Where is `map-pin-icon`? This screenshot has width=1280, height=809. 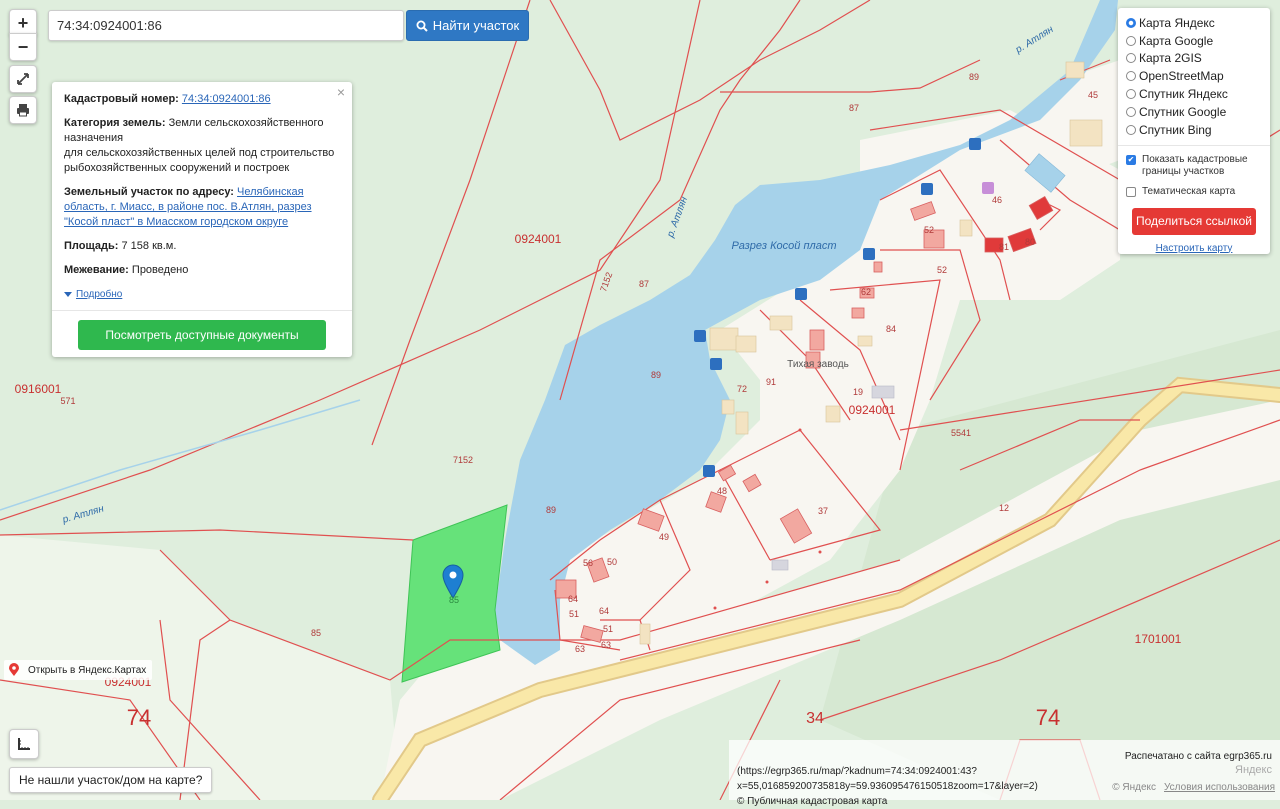
map-pin-icon is located at coordinates (14, 669).